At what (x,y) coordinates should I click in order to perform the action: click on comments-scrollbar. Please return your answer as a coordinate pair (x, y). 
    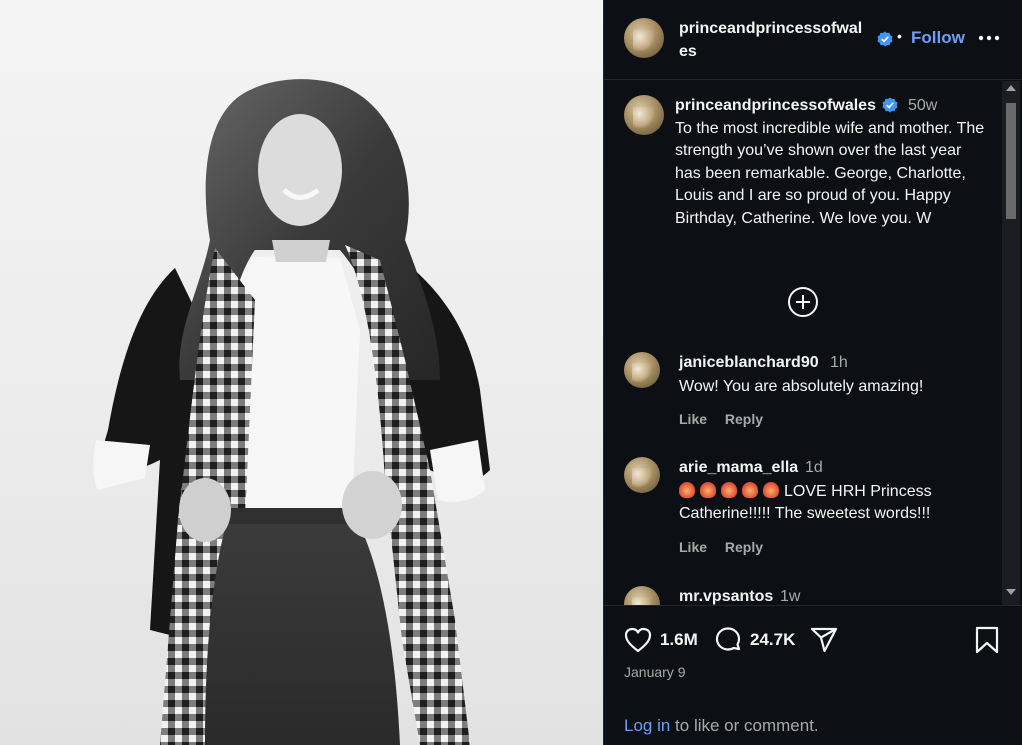
    Looking at the image, I should click on (1011, 343).